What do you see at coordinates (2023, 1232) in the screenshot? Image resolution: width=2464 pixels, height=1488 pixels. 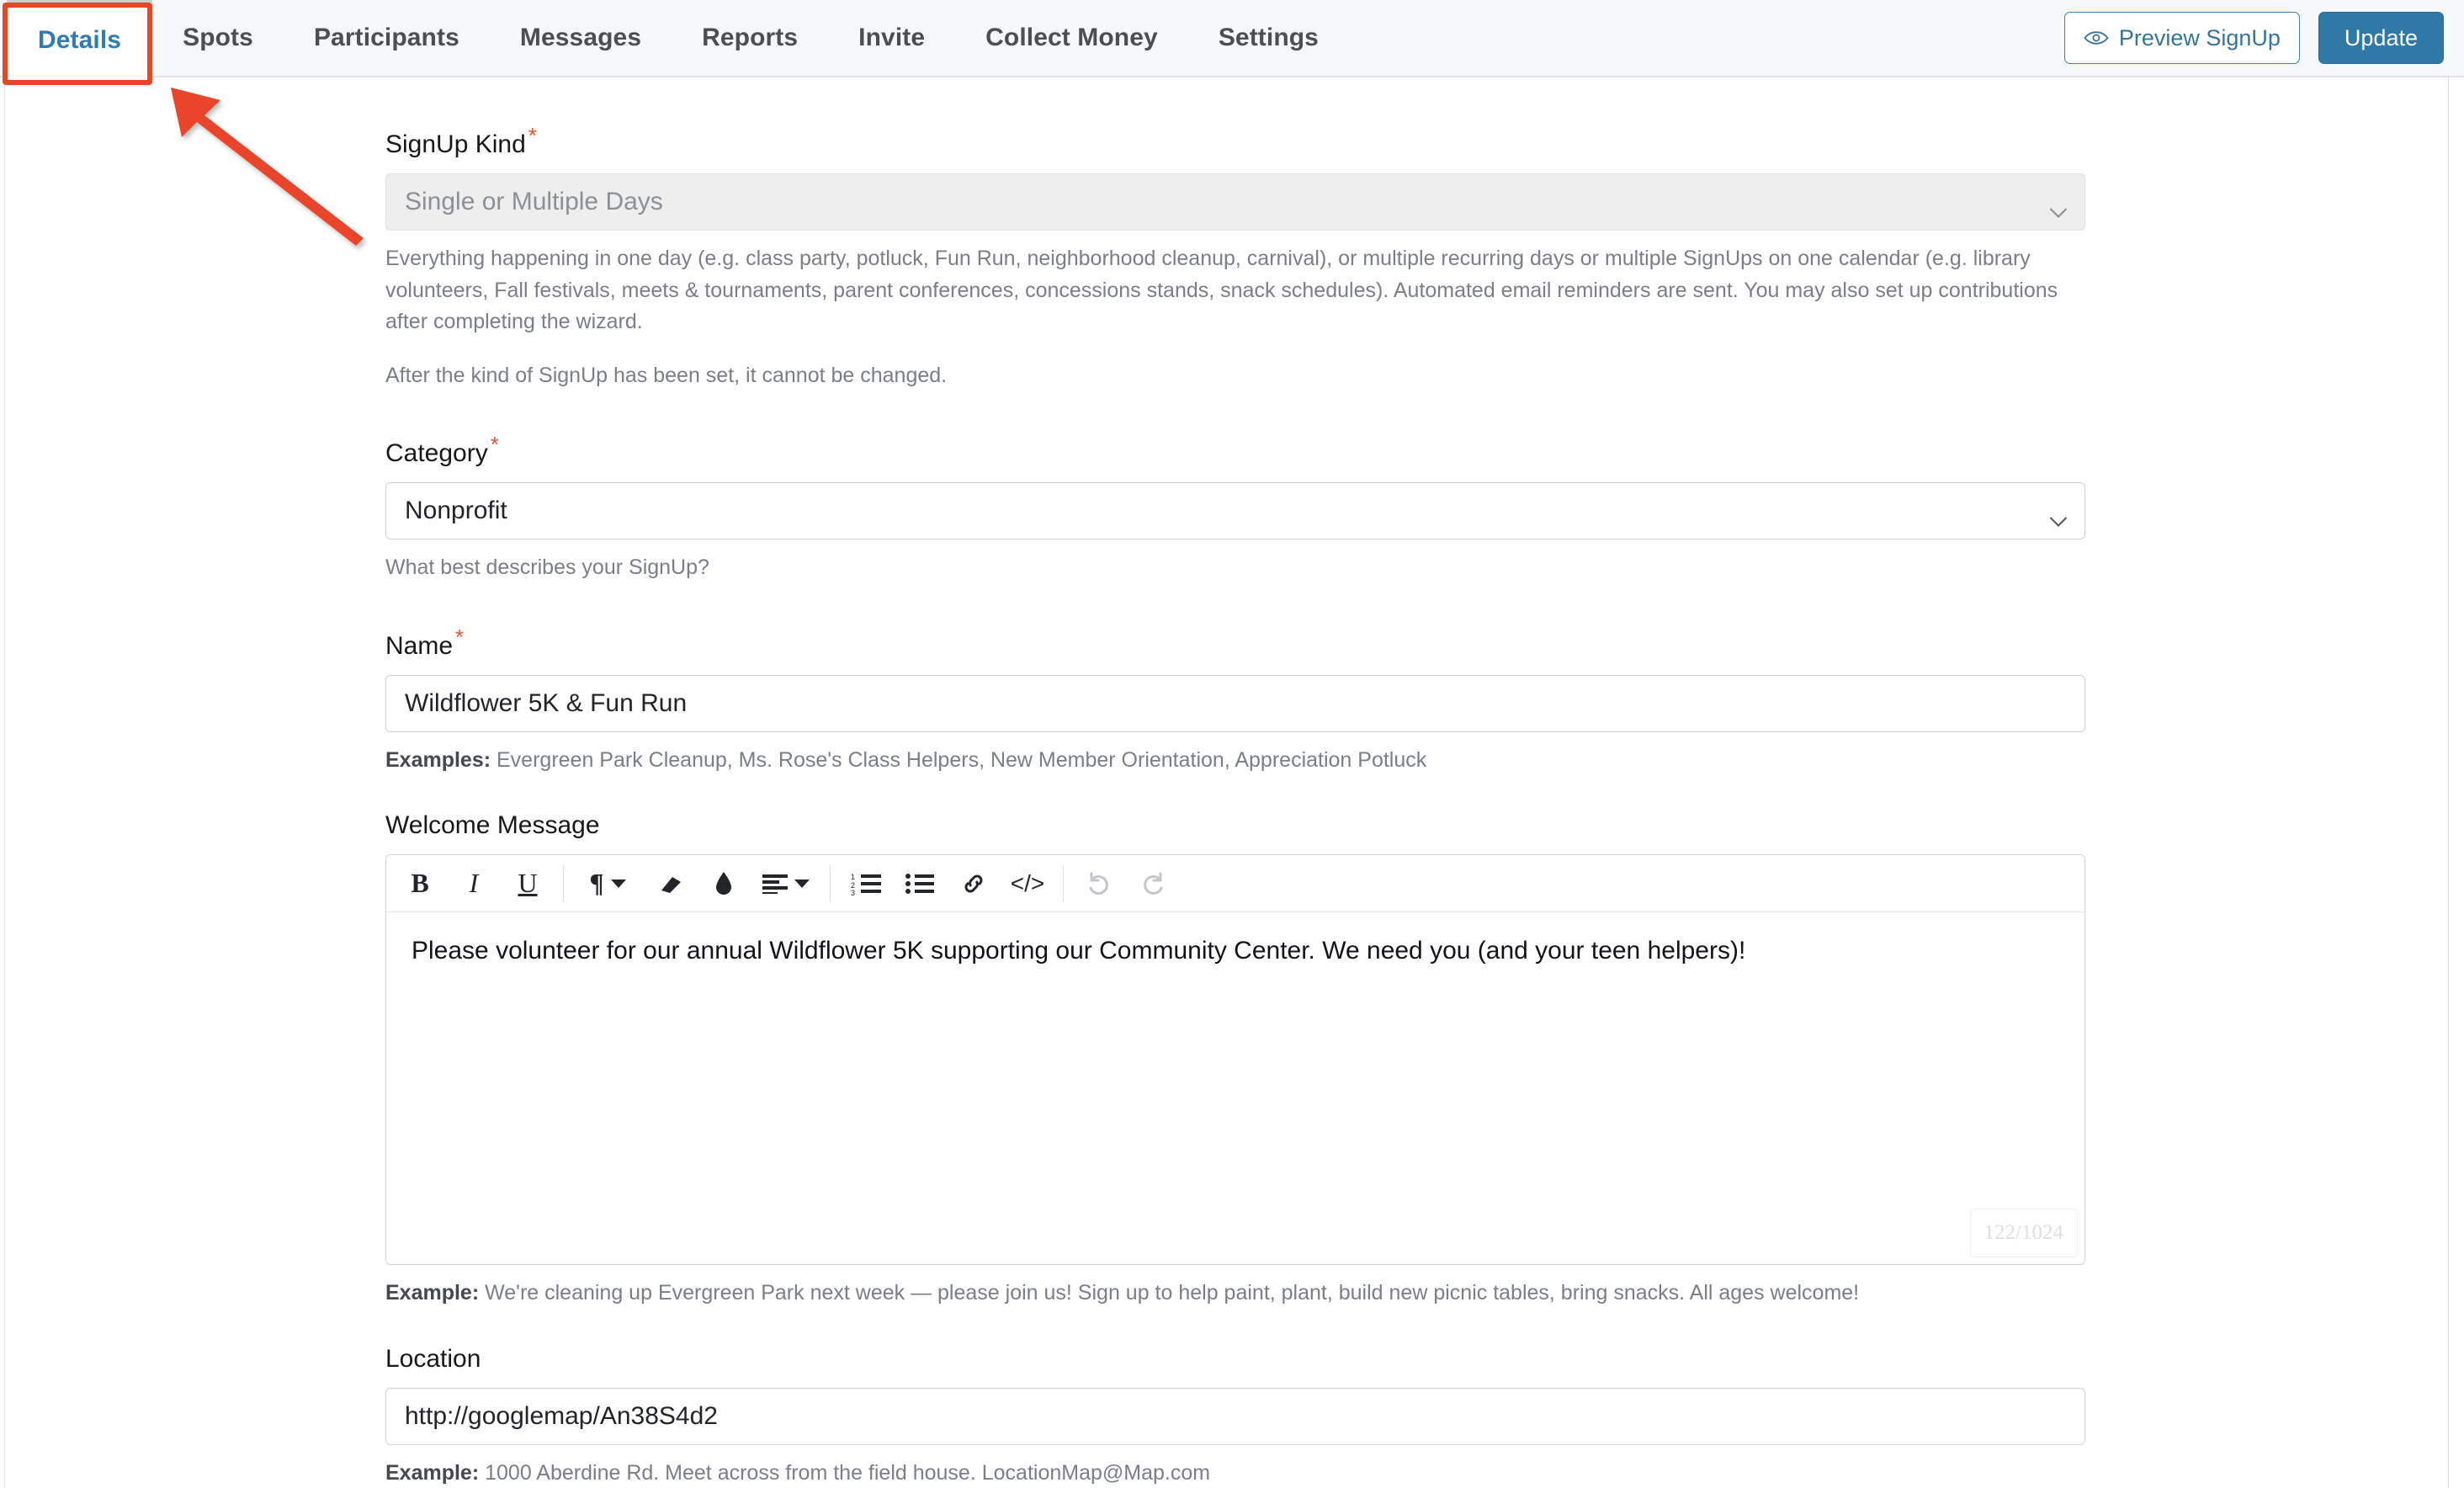 I see `character-counter: 122/1024` at bounding box center [2023, 1232].